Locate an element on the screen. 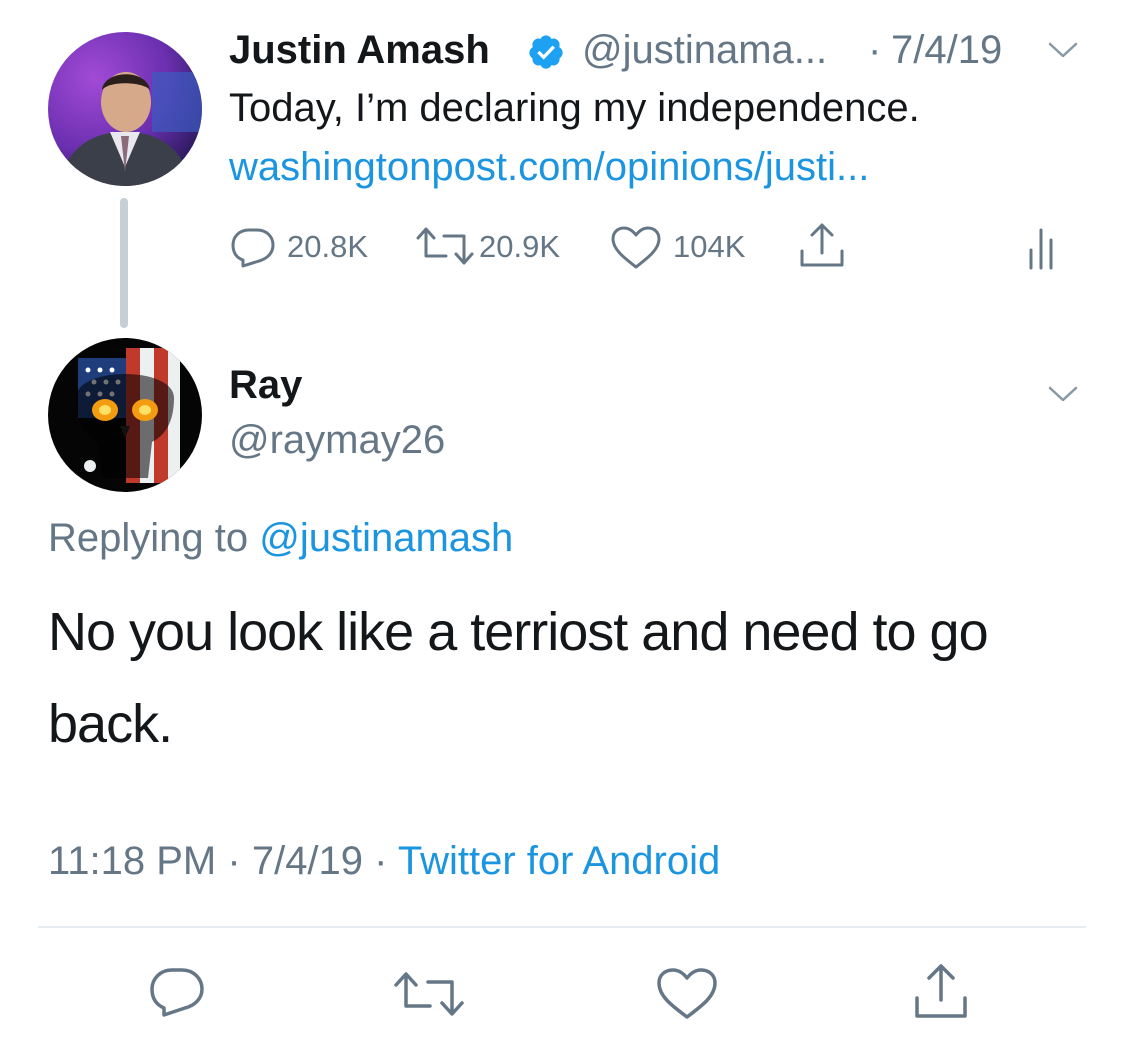 This screenshot has height=1058, width=1125. analytics-icon is located at coordinates (1041, 247).